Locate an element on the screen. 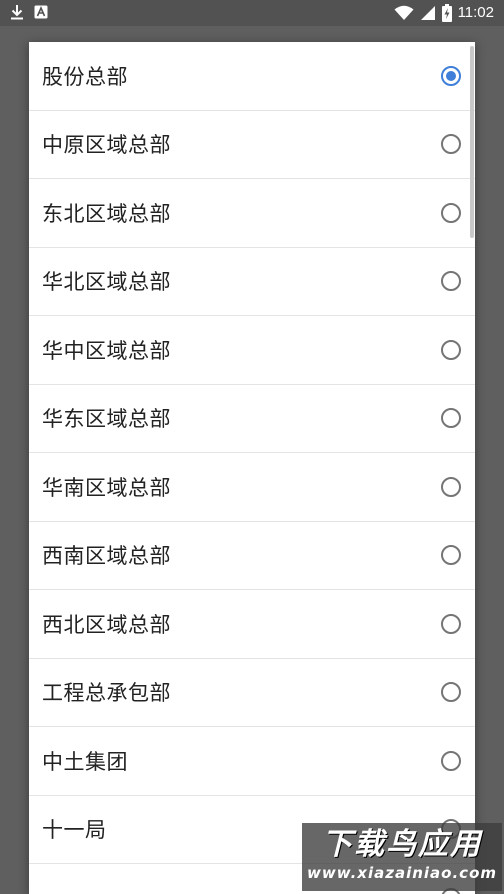  option-label: 工程总承包部 is located at coordinates (106, 693).